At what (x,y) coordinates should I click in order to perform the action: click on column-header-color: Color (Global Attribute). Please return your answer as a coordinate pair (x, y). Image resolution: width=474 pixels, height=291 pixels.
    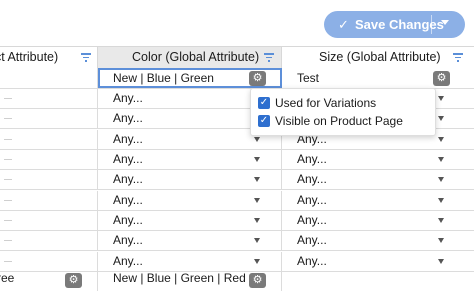
    Looking at the image, I should click on (190, 57).